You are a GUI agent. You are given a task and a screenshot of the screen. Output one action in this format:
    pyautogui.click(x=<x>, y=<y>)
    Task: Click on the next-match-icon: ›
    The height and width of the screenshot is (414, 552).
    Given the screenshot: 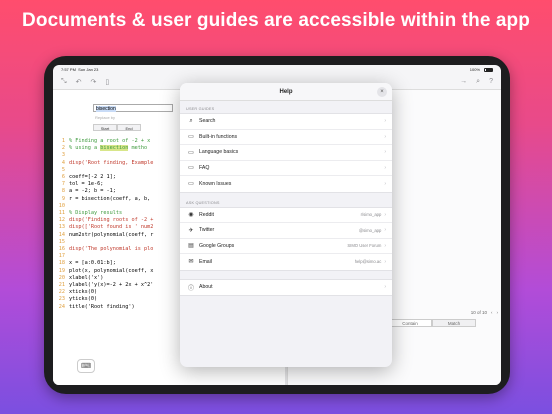 What is the action you would take?
    pyautogui.click(x=498, y=312)
    